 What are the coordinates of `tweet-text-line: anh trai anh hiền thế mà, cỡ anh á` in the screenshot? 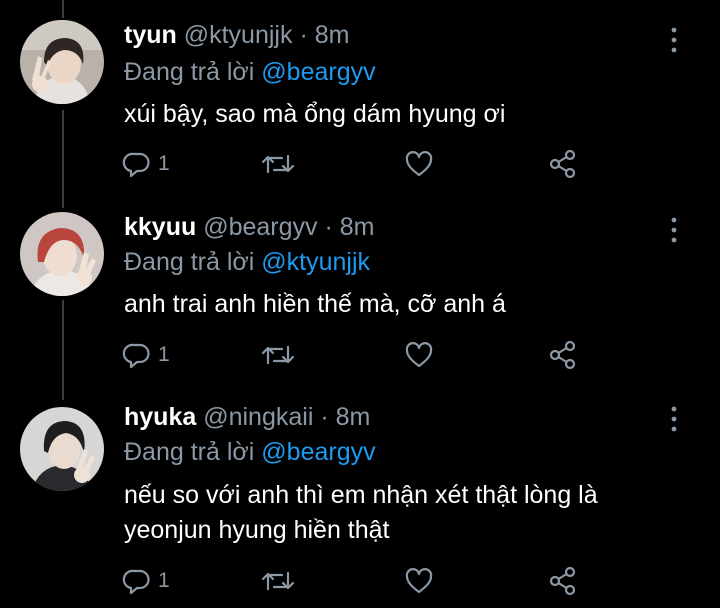 It's located at (315, 304).